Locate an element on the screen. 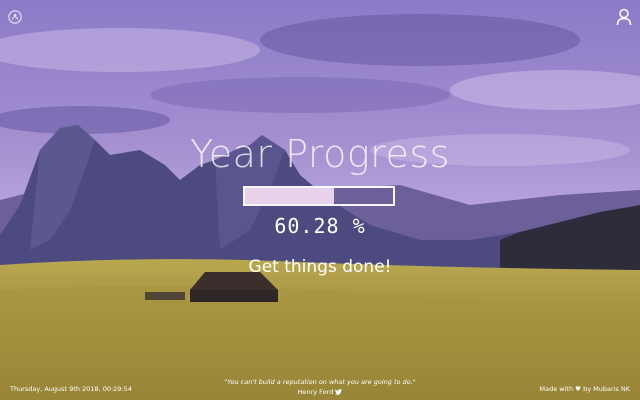  quote-author: Henry Ford is located at coordinates (316, 392).